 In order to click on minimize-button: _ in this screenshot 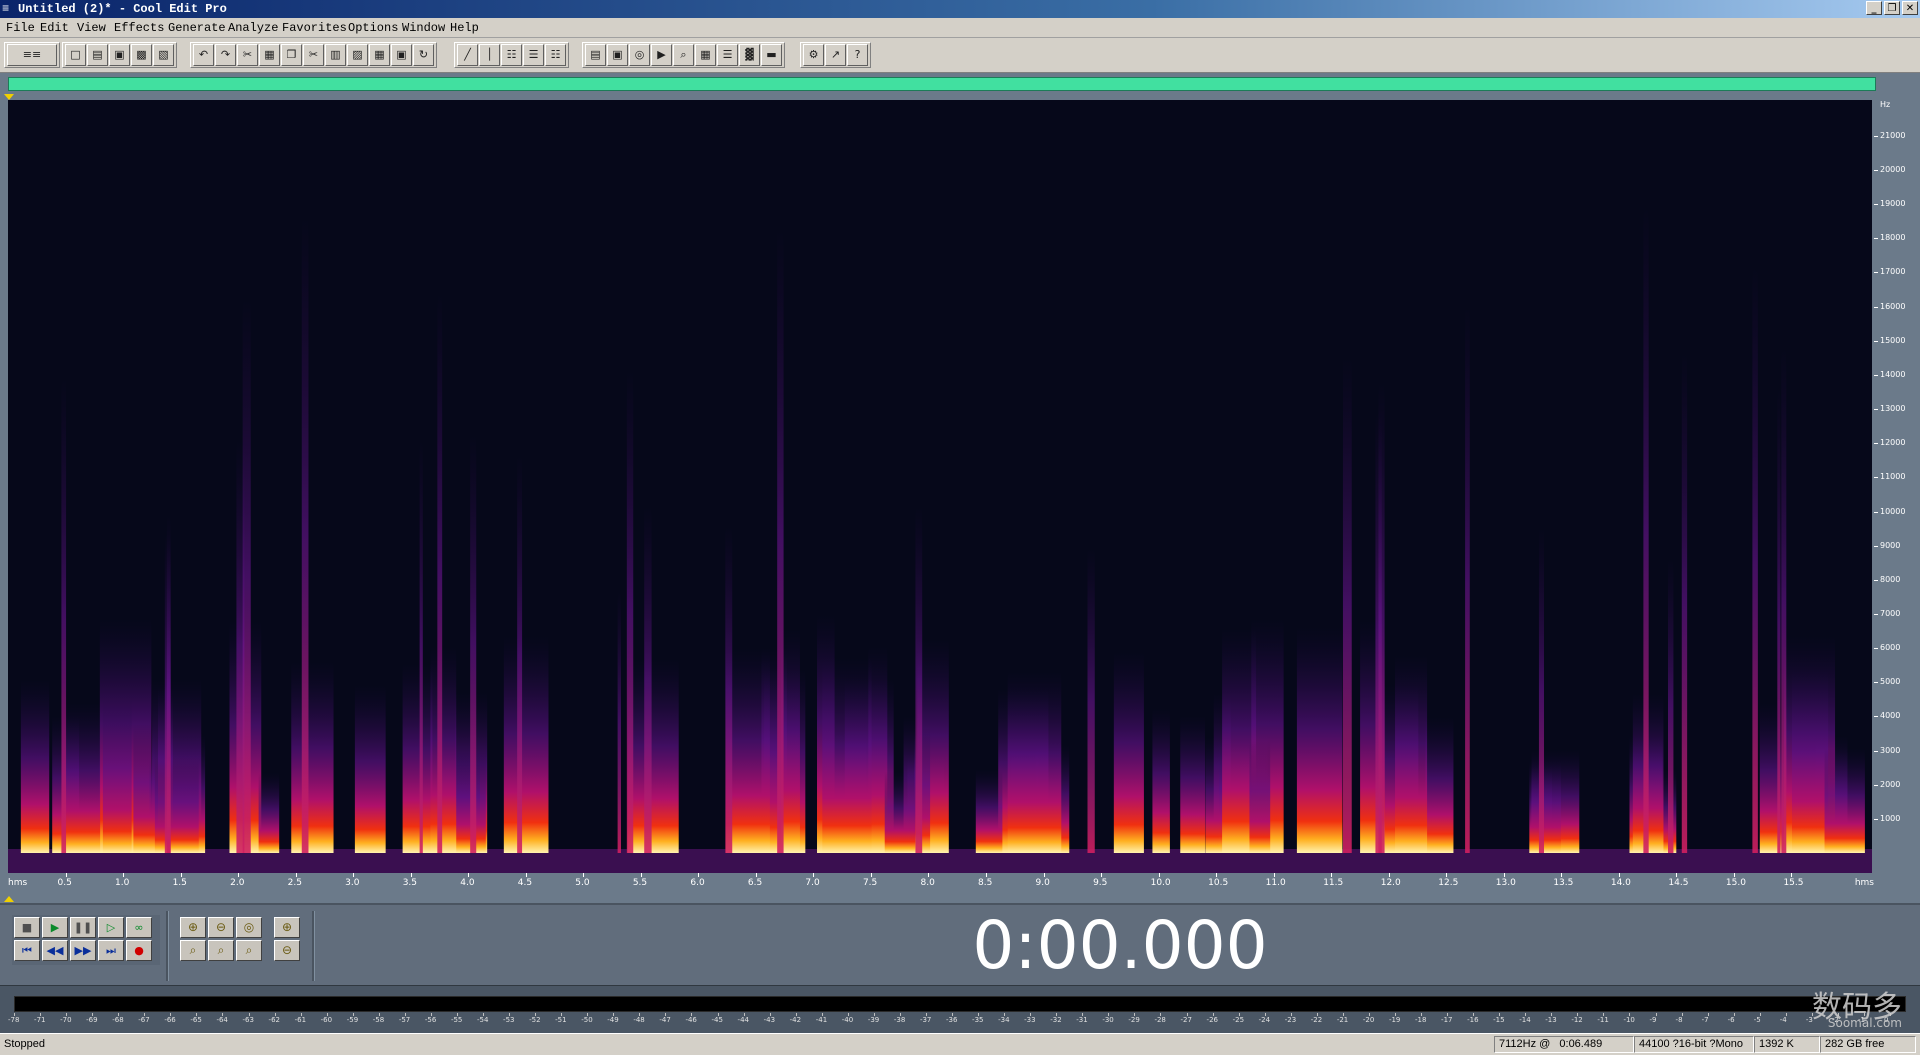, I will do `click(1874, 8)`.